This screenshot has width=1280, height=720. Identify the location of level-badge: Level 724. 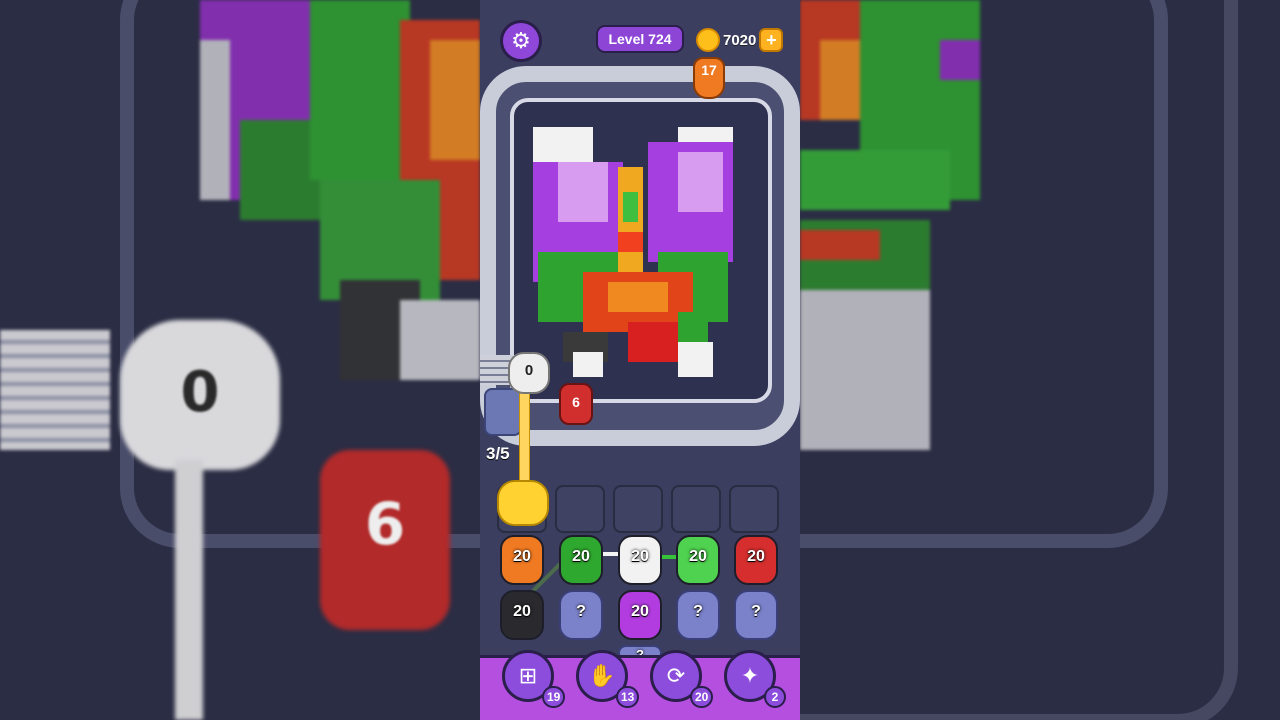
(640, 39).